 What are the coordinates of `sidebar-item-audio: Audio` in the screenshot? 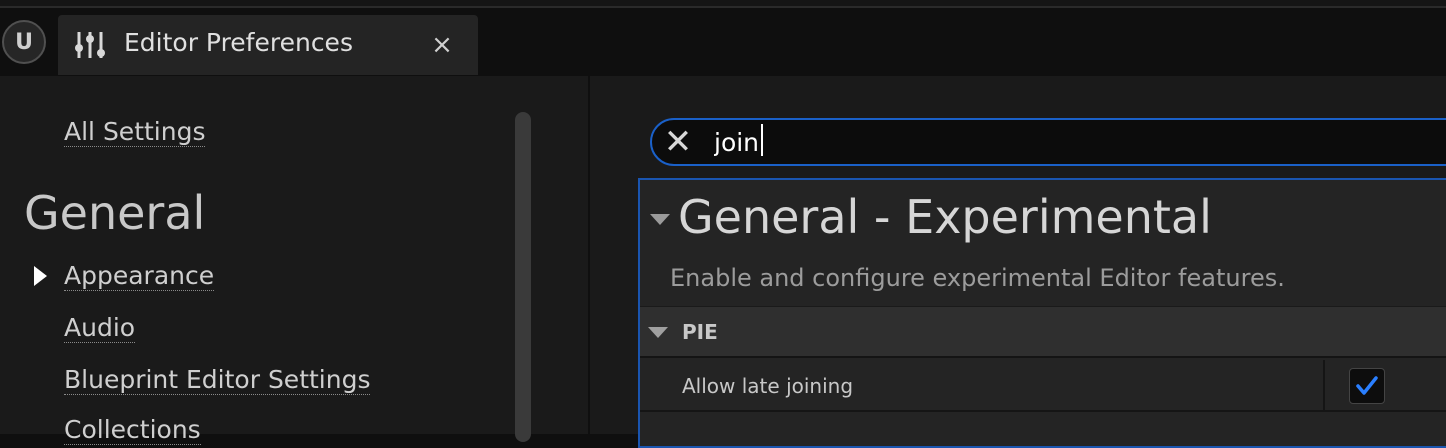 It's located at (100, 328).